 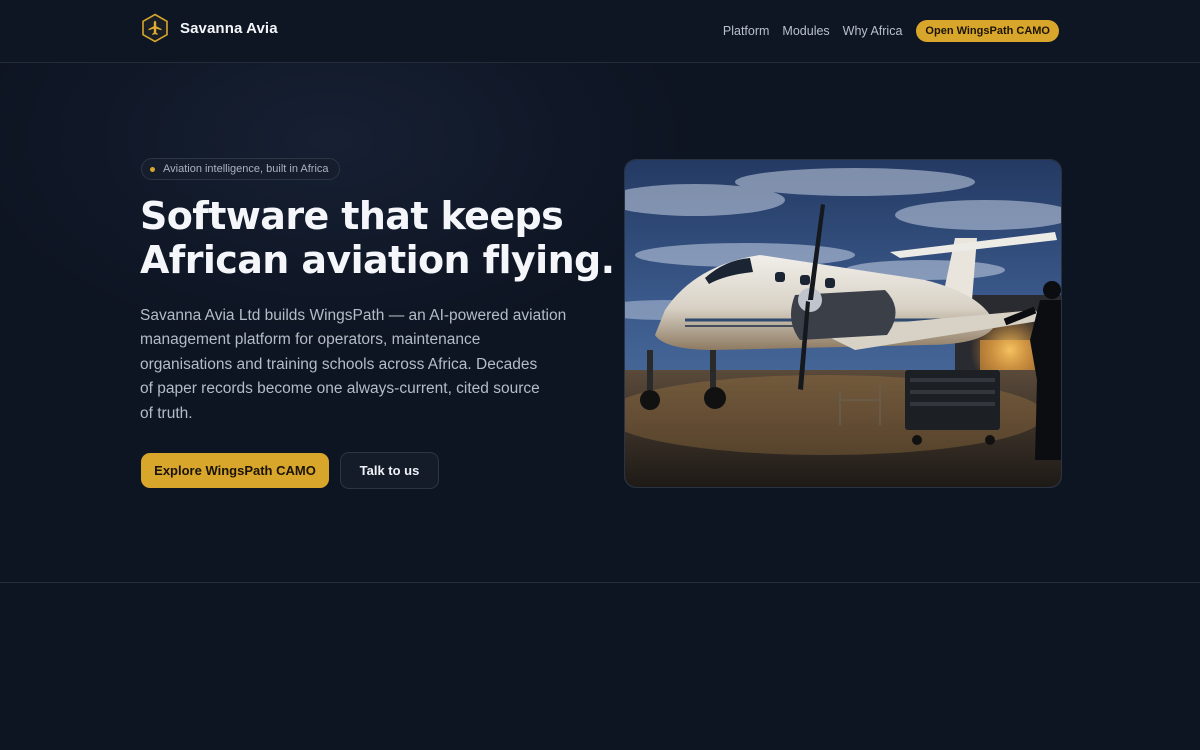 What do you see at coordinates (377, 260) in the screenshot?
I see `hero-headline-line: African aviation flying.` at bounding box center [377, 260].